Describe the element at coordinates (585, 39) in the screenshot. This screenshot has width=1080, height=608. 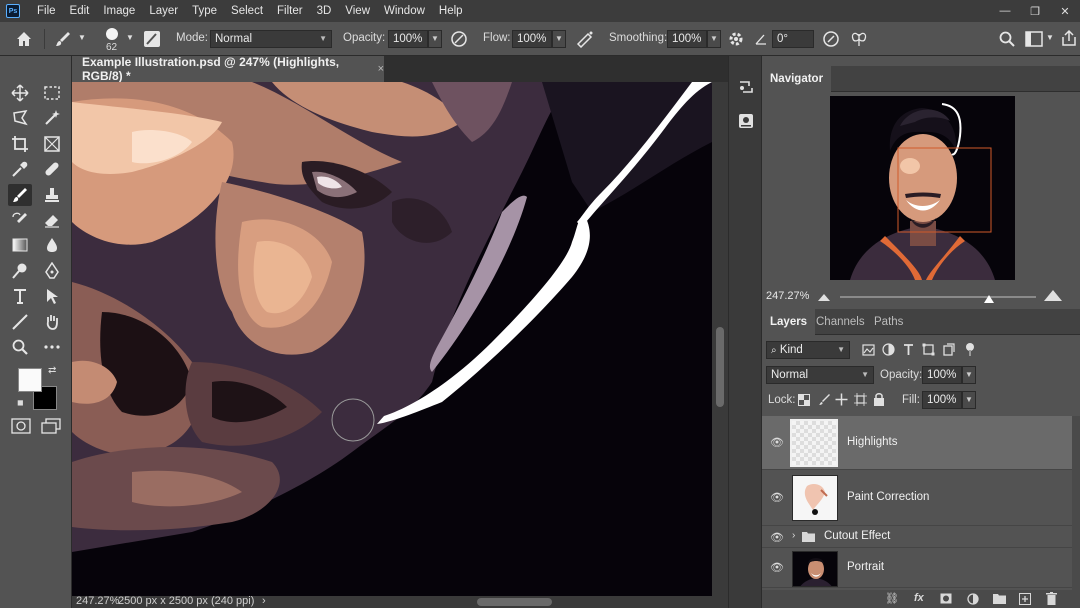
I see `airbrush-icon` at that location.